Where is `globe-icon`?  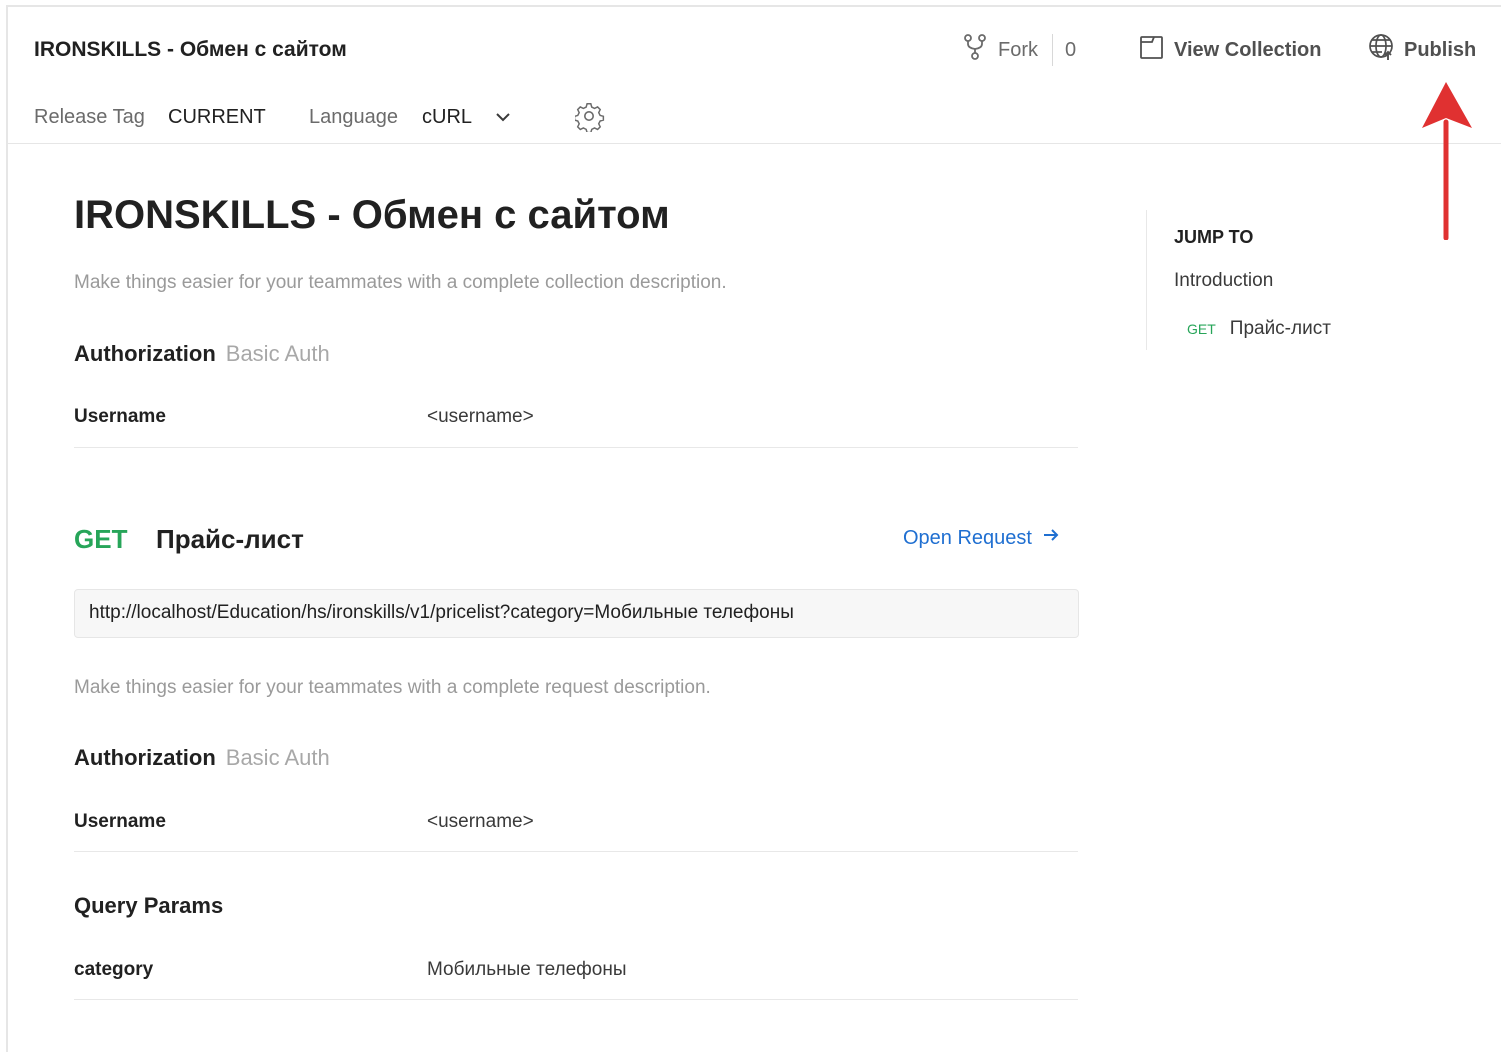
globe-icon is located at coordinates (1382, 50).